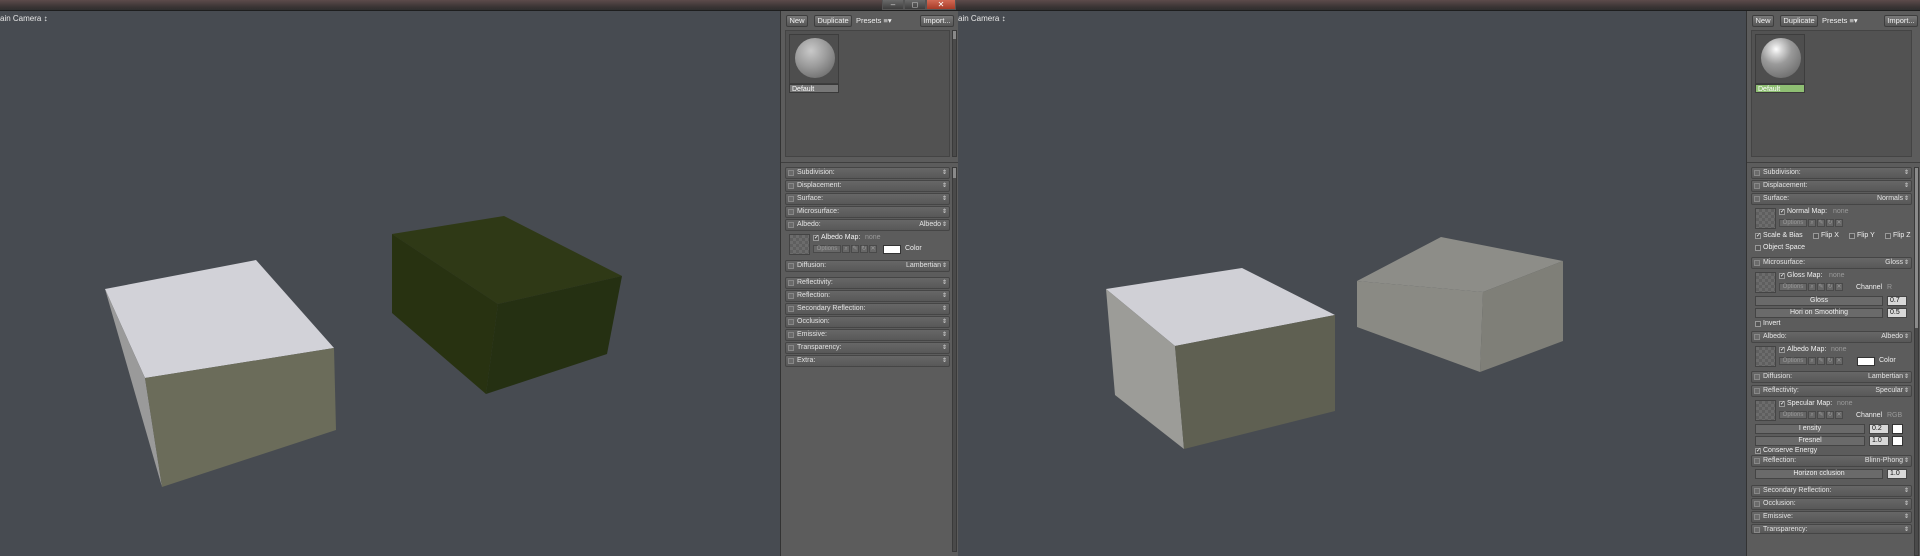 The height and width of the screenshot is (556, 1920). I want to click on horizon-smoothing-slider: Hori on Smoothing, so click(1819, 313).